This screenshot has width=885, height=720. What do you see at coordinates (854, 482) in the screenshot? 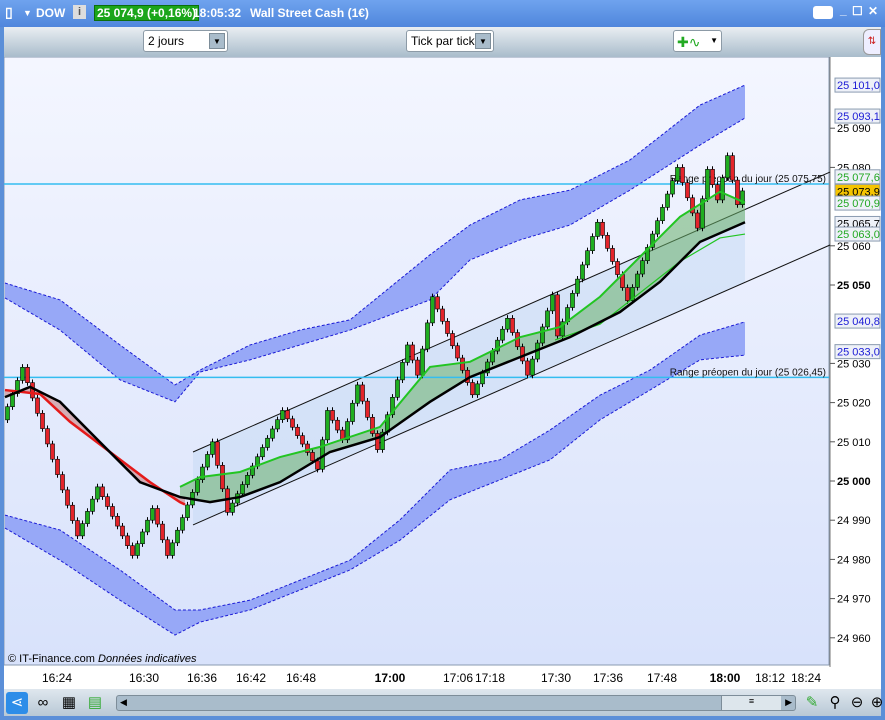
I see `y-tick-label: 25 000` at bounding box center [854, 482].